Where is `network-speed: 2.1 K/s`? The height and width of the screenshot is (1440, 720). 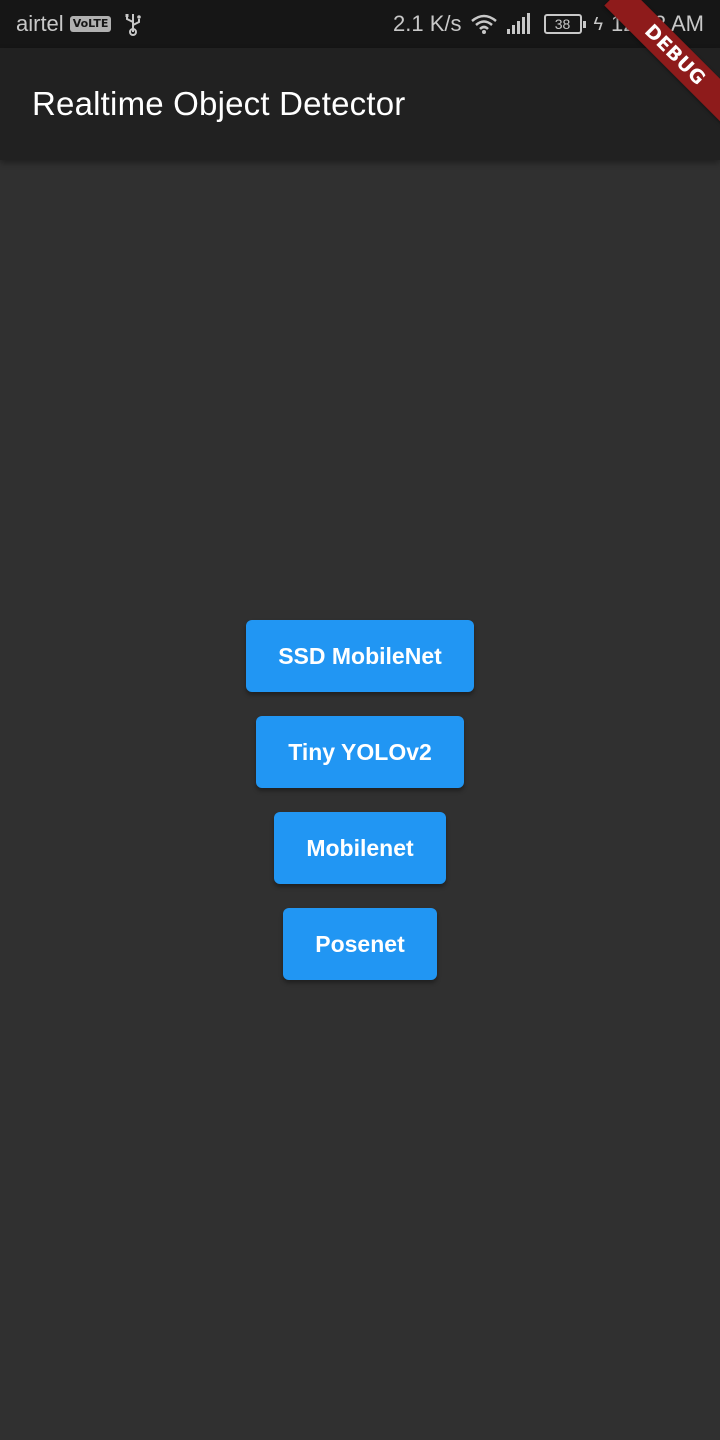
network-speed: 2.1 K/s is located at coordinates (427, 23).